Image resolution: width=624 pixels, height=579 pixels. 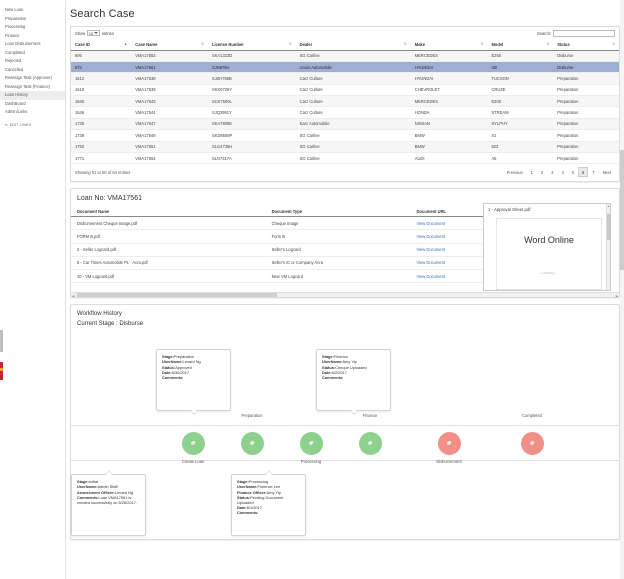 I want to click on page-number: 7, so click(x=593, y=172).